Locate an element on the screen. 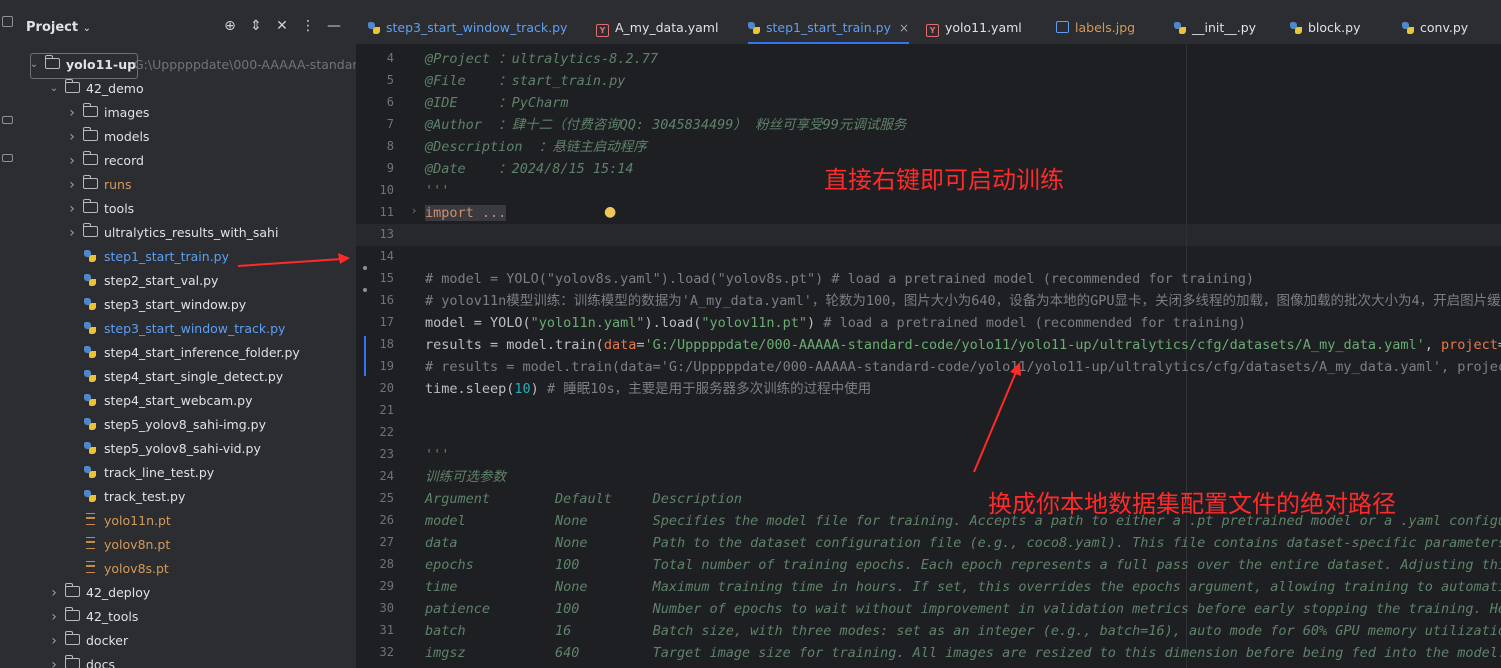 The height and width of the screenshot is (668, 1501). tree-folder: › docs is located at coordinates (185, 660).